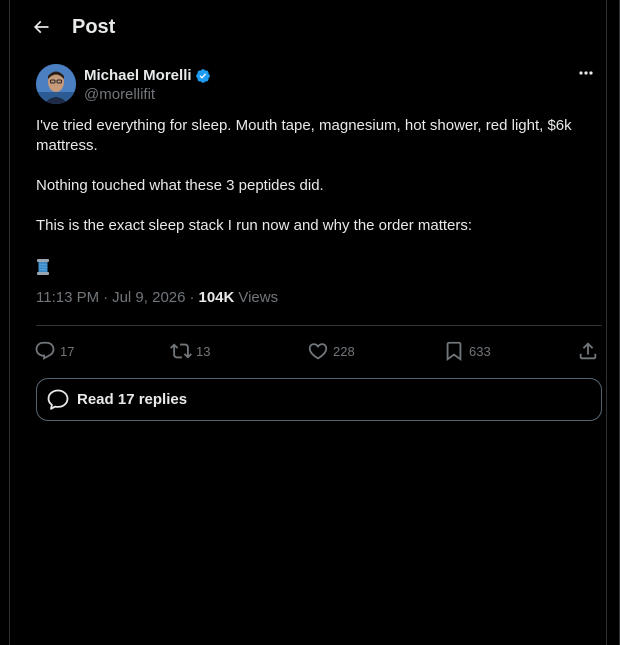  What do you see at coordinates (148, 297) in the screenshot?
I see `post-date: Jul 9, 2026` at bounding box center [148, 297].